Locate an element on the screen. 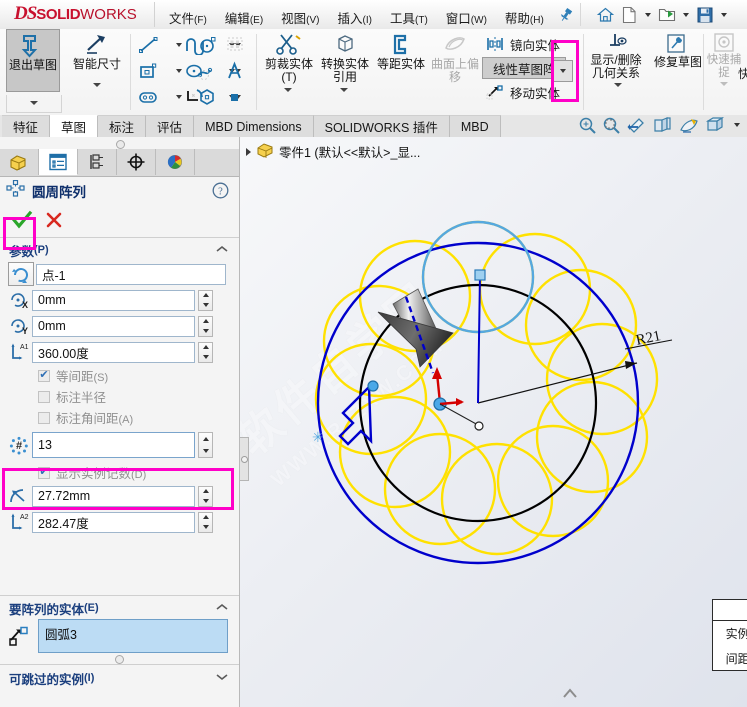 The height and width of the screenshot is (707, 747). ok-button is located at coordinates (22, 220).